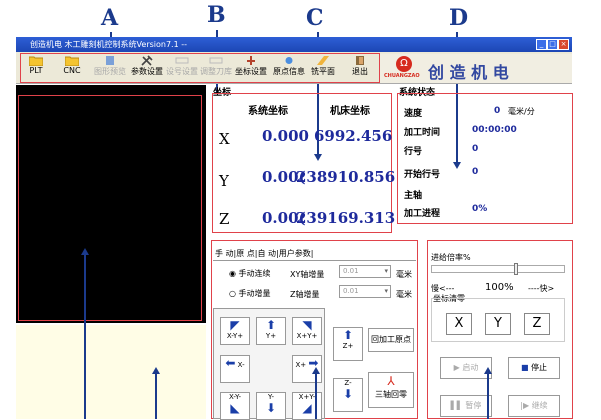  Describe the element at coordinates (422, 175) in the screenshot. I see `start-line-label: 开始行号` at that location.